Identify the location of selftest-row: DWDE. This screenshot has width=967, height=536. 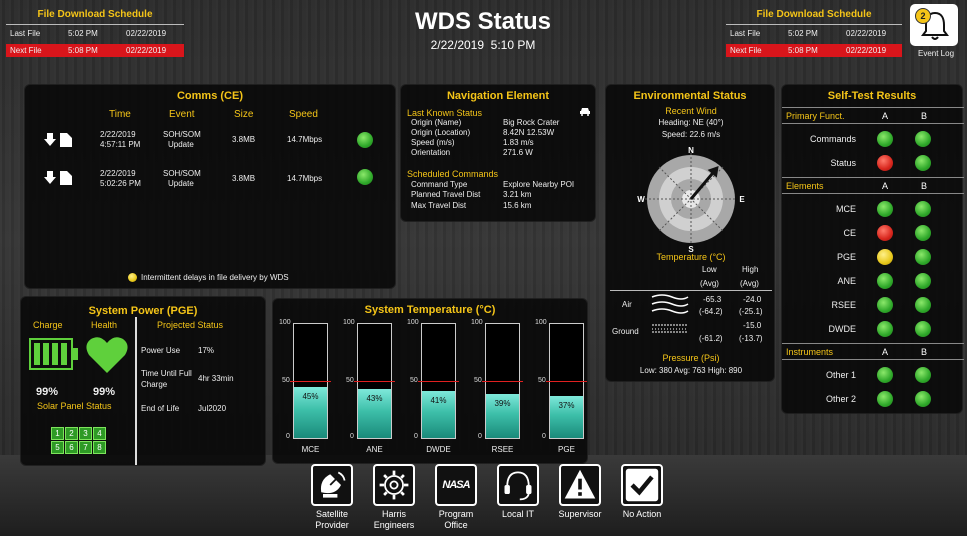
(873, 330).